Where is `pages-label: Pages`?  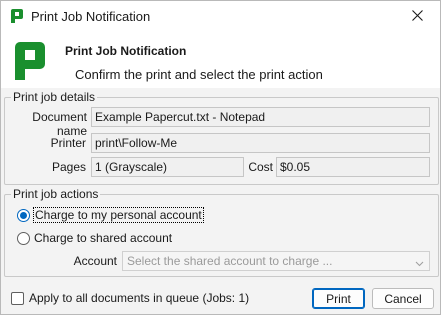
pages-label: Pages is located at coordinates (68, 167).